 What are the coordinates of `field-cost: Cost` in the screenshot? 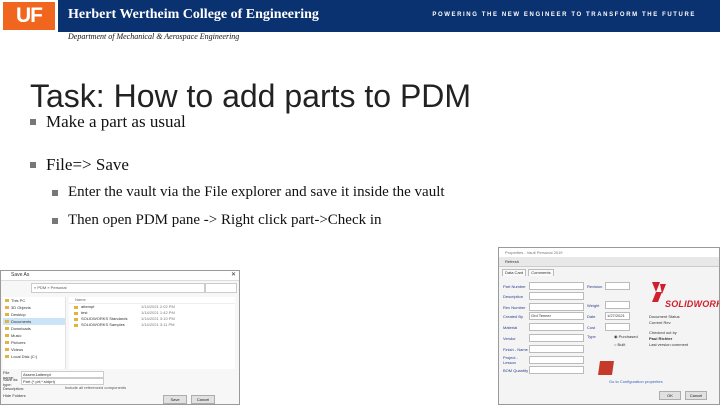 It's located at (608, 327).